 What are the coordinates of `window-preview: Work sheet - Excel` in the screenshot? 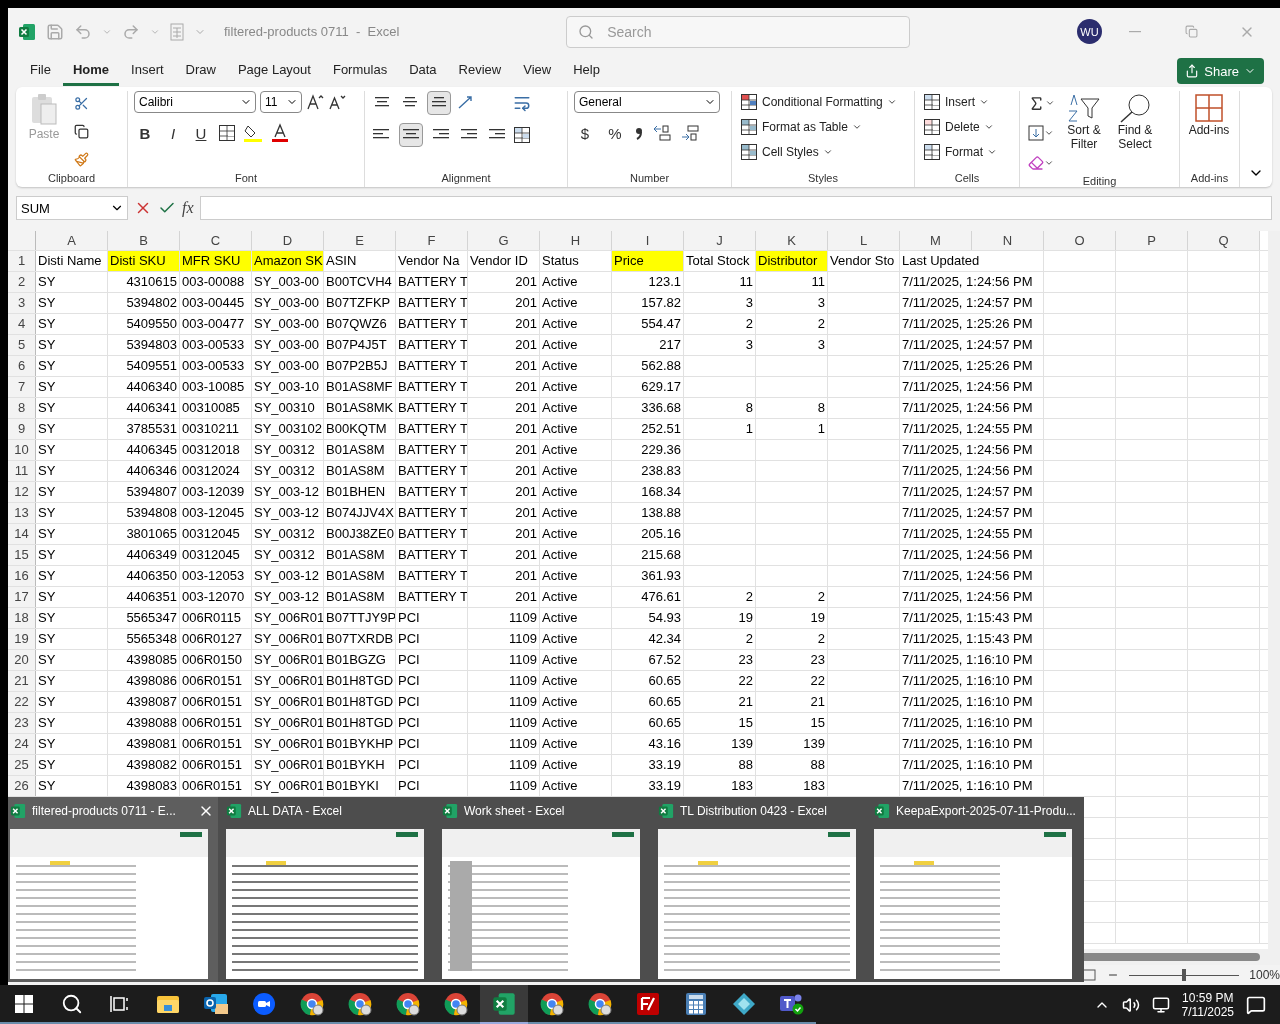 It's located at (542, 889).